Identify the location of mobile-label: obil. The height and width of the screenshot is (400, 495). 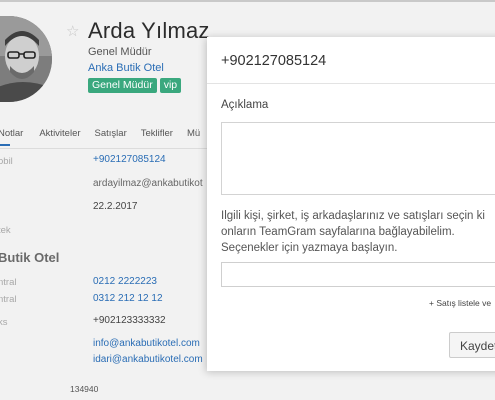
(6, 161).